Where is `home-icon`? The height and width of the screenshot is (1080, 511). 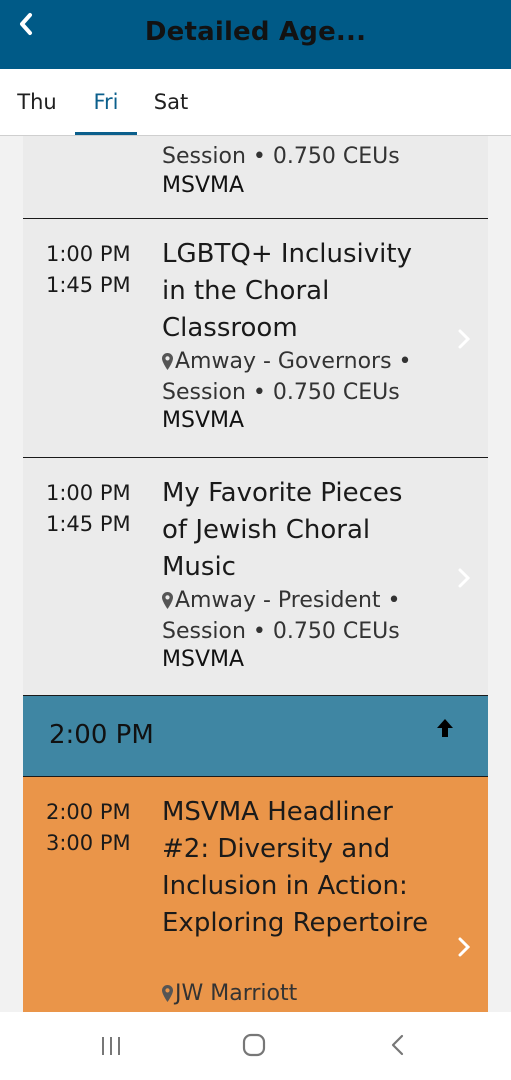
home-icon is located at coordinates (254, 1045).